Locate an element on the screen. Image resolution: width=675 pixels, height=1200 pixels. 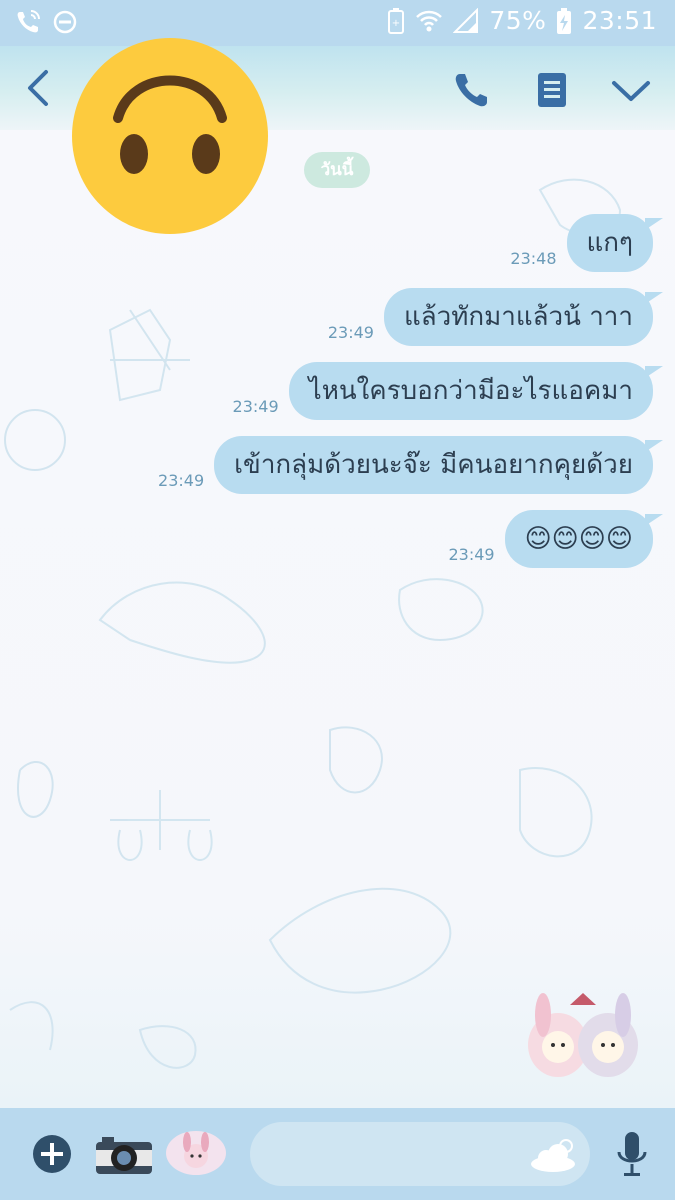
message-time: 23:48 is located at coordinates (533, 258).